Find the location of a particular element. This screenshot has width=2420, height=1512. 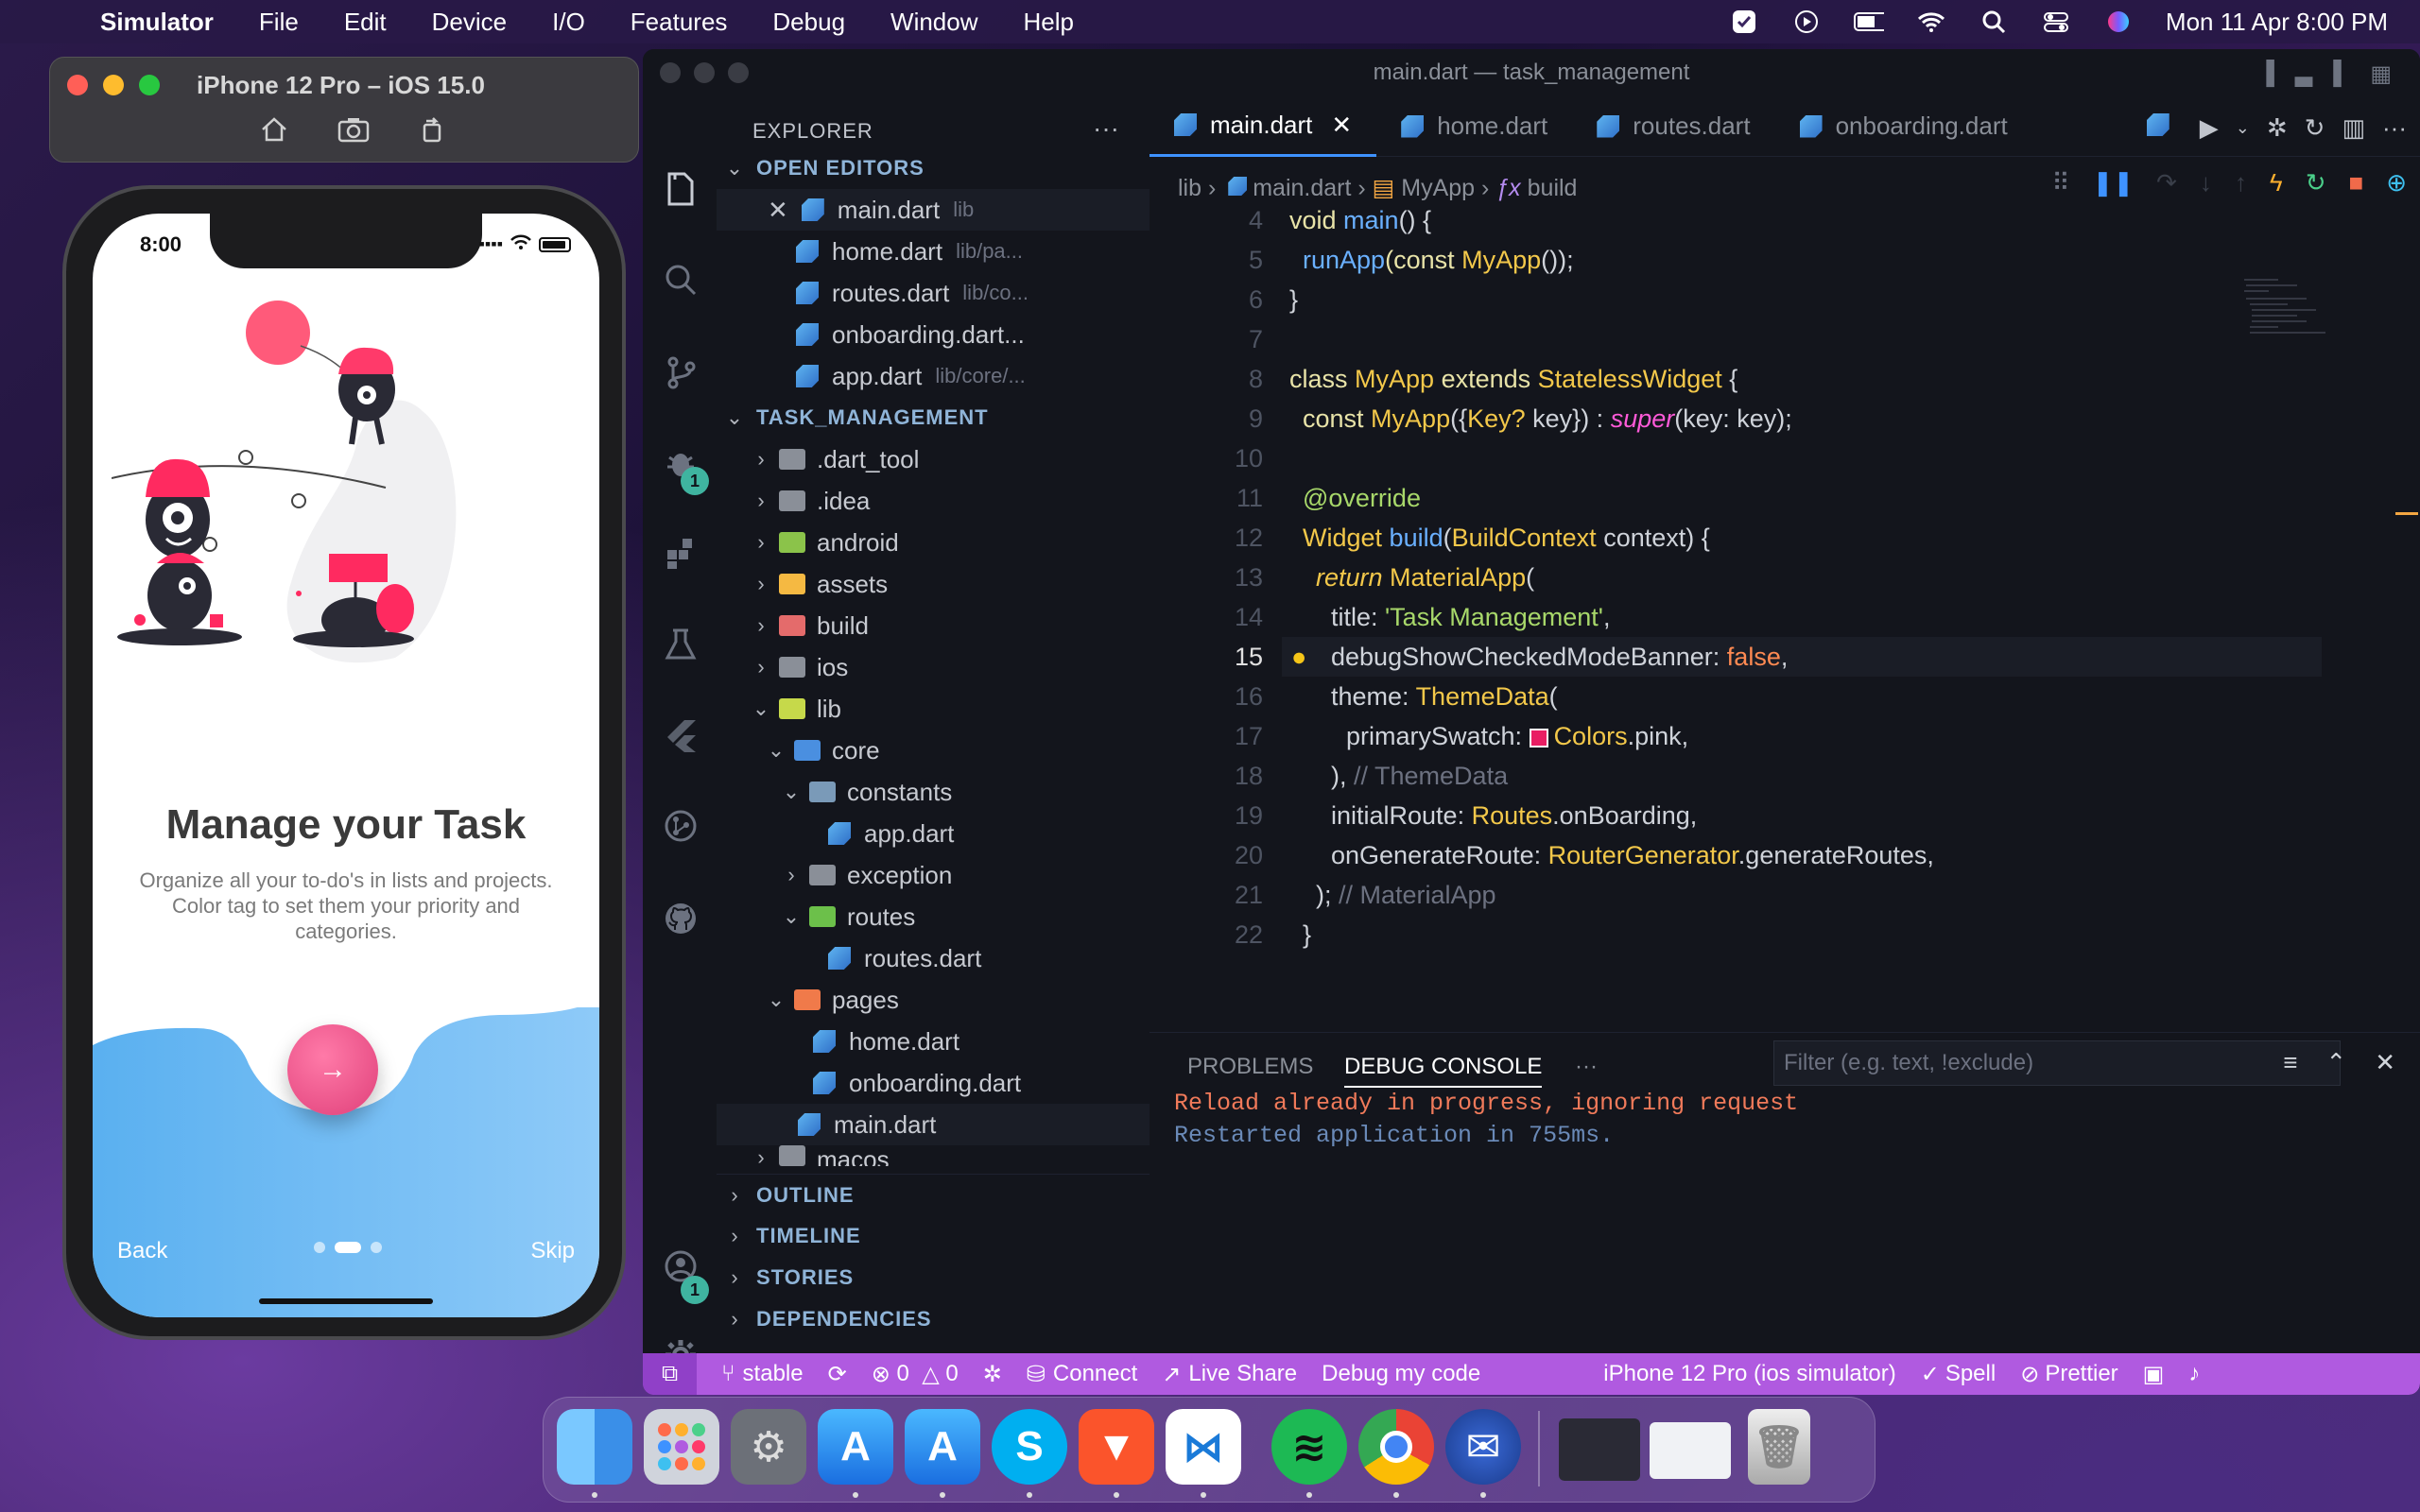

outline-section: › OUTLINE is located at coordinates (934, 1194).